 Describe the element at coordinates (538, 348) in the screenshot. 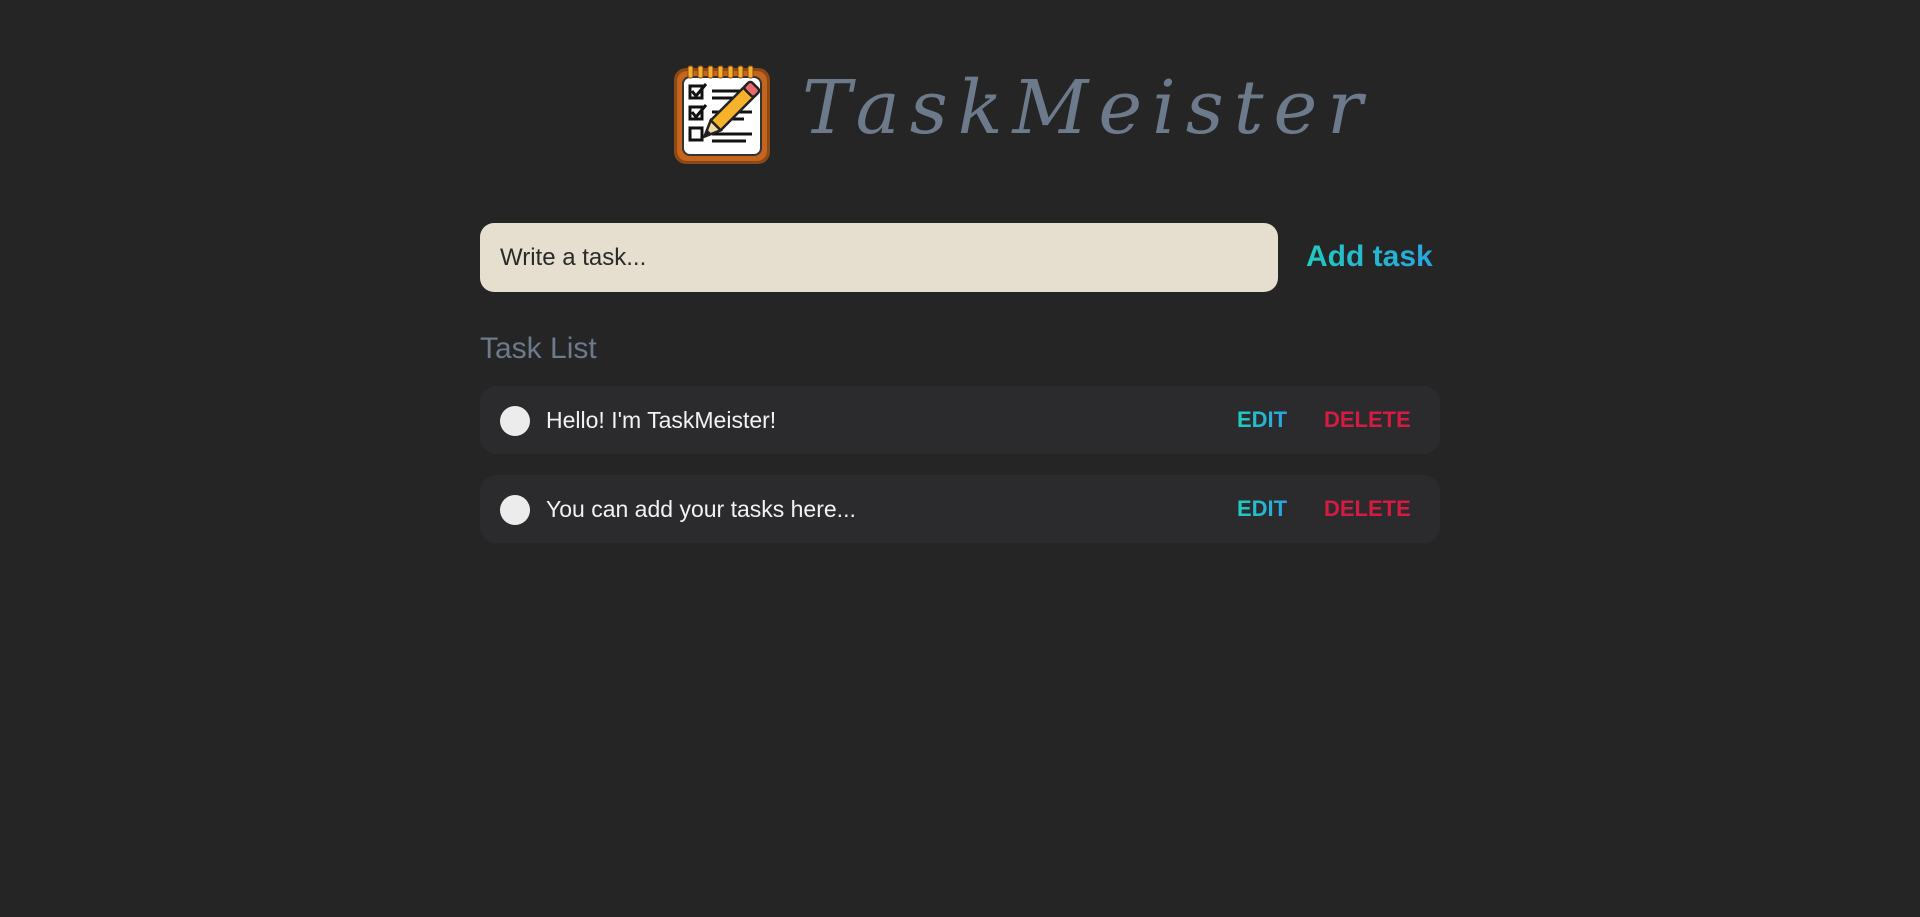

I see `task-list-heading: Task List` at that location.